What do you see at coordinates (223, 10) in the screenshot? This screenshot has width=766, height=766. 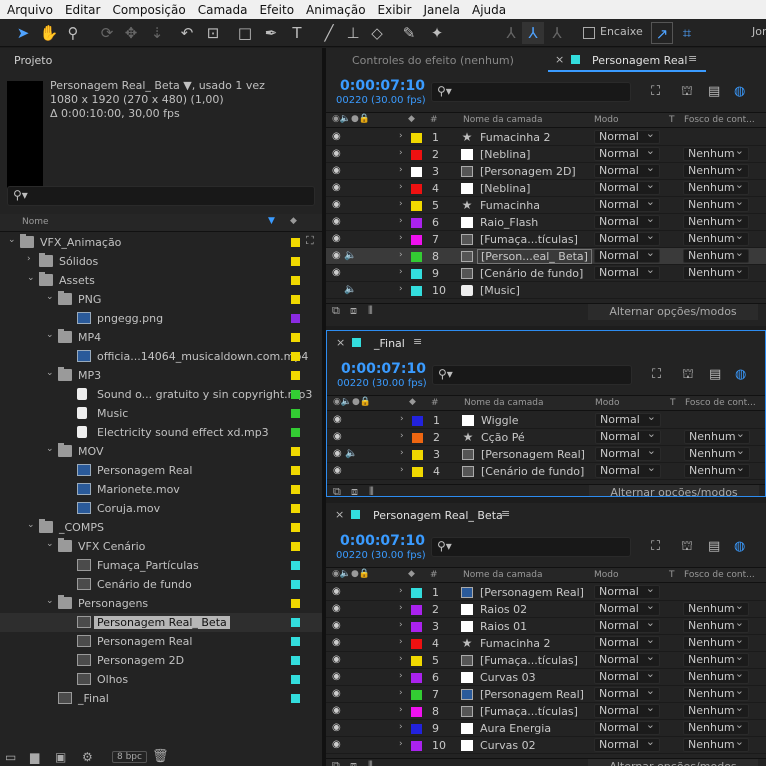 I see `menu-3: Camada` at bounding box center [223, 10].